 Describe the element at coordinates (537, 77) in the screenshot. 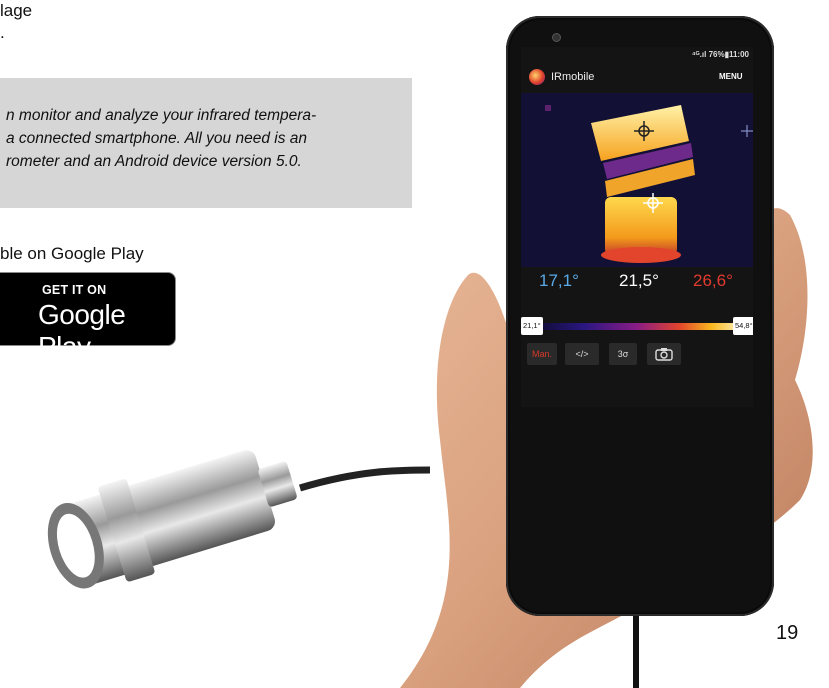

I see `irmobile-logo-icon` at that location.